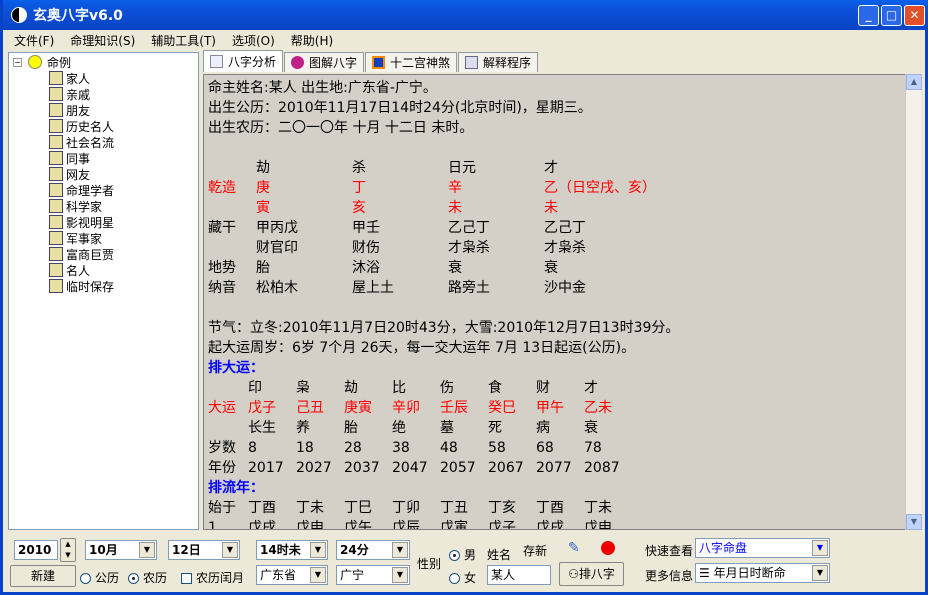 This screenshot has width=928, height=595. Describe the element at coordinates (69, 158) in the screenshot. I see `tree-item: 同事` at that location.